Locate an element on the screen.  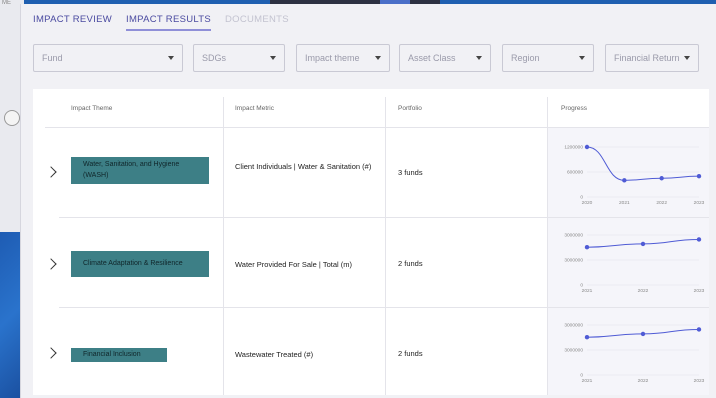
header-impact-theme: Impact Theme is located at coordinates (92, 108).